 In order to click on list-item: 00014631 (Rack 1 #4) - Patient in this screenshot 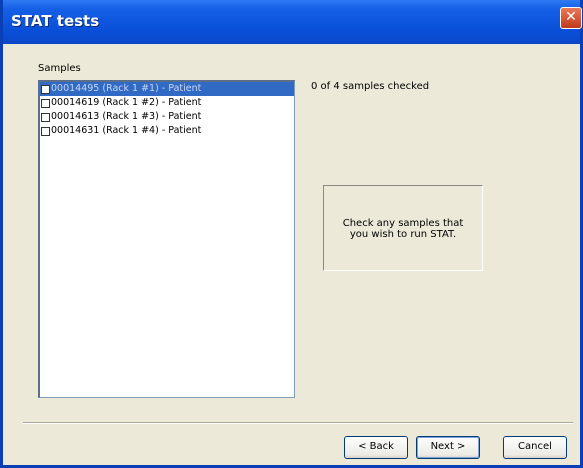, I will do `click(167, 131)`.